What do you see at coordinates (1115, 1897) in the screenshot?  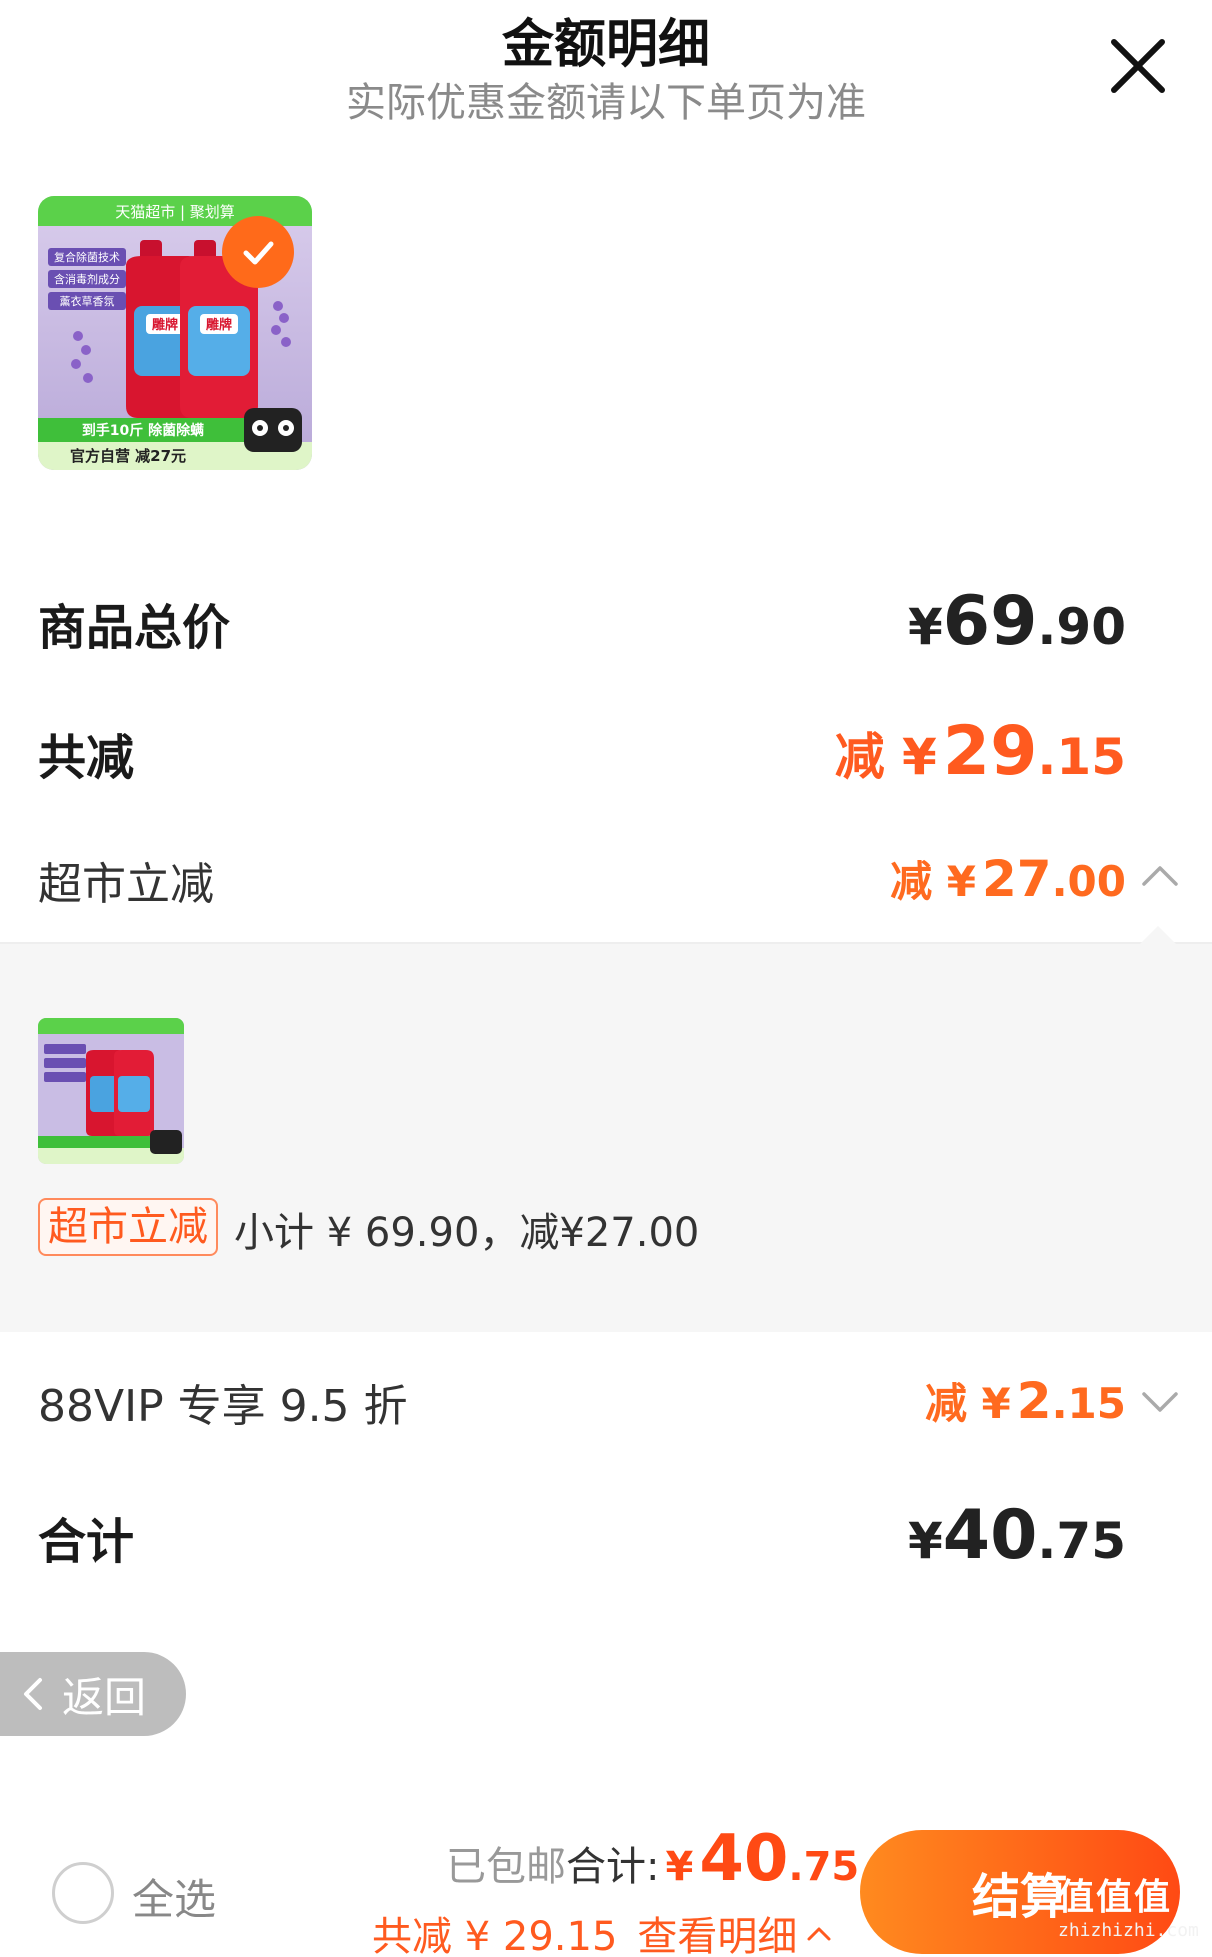 I see `watermark-logo: 值值值` at bounding box center [1115, 1897].